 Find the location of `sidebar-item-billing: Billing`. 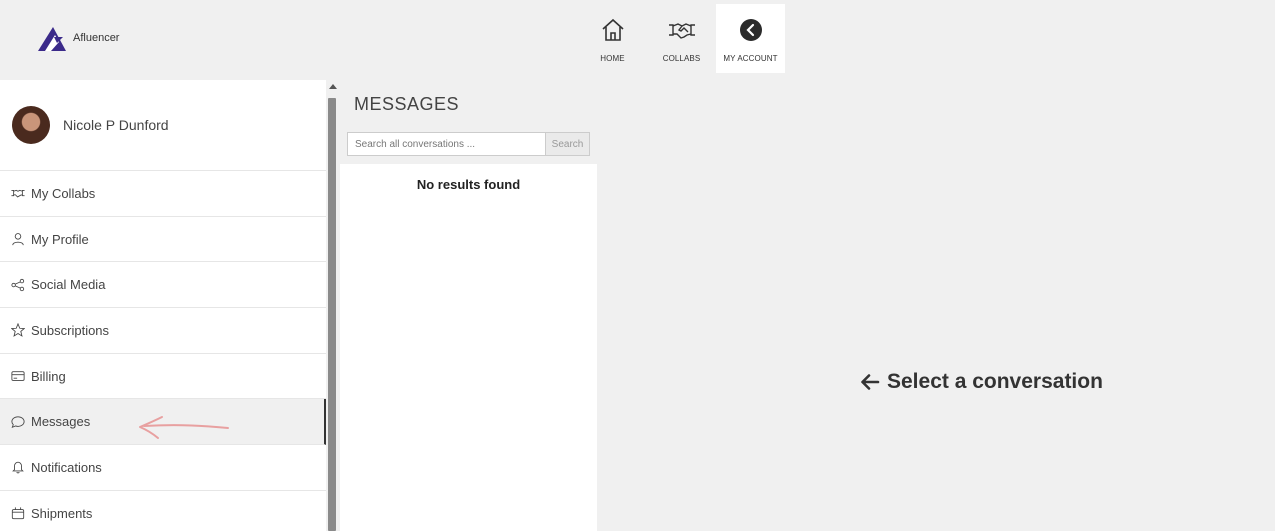

sidebar-item-billing: Billing is located at coordinates (163, 377).